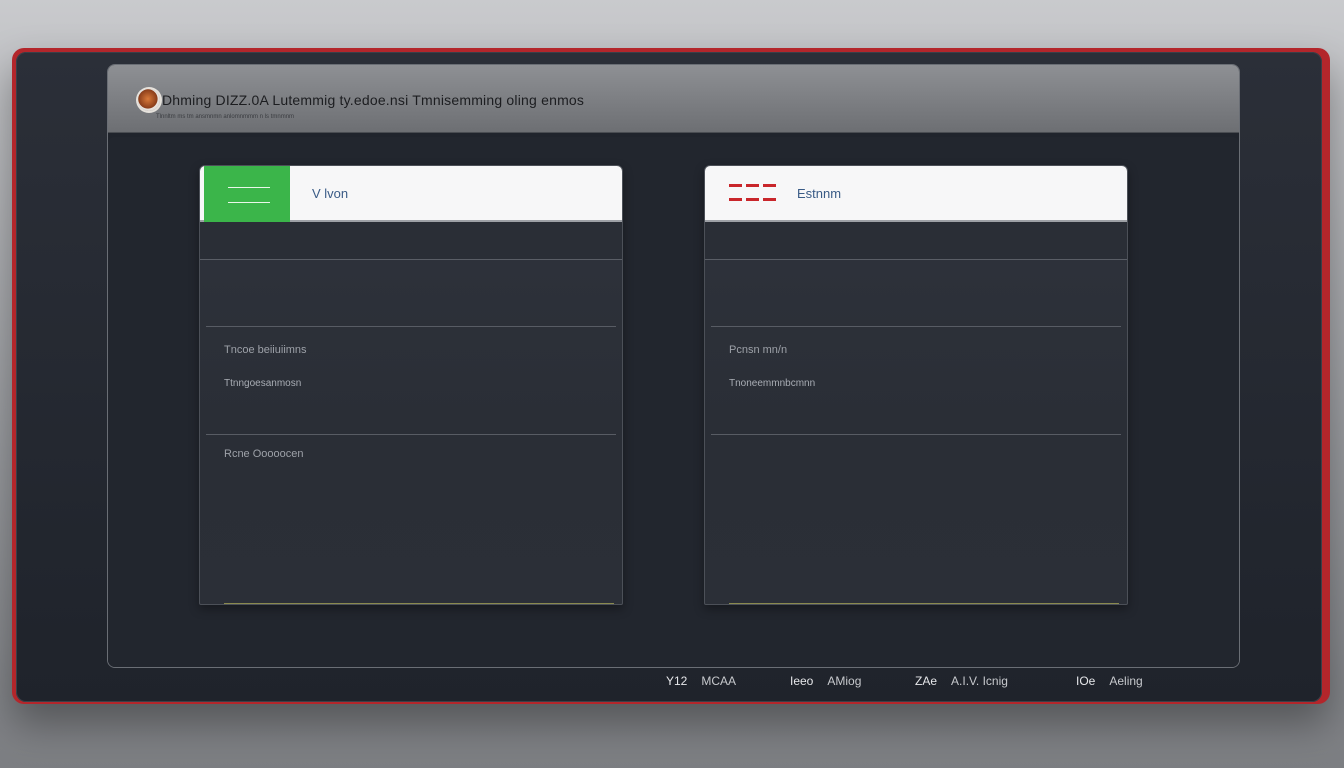 This screenshot has width=1344, height=768. I want to click on status-value: MCAA, so click(719, 681).